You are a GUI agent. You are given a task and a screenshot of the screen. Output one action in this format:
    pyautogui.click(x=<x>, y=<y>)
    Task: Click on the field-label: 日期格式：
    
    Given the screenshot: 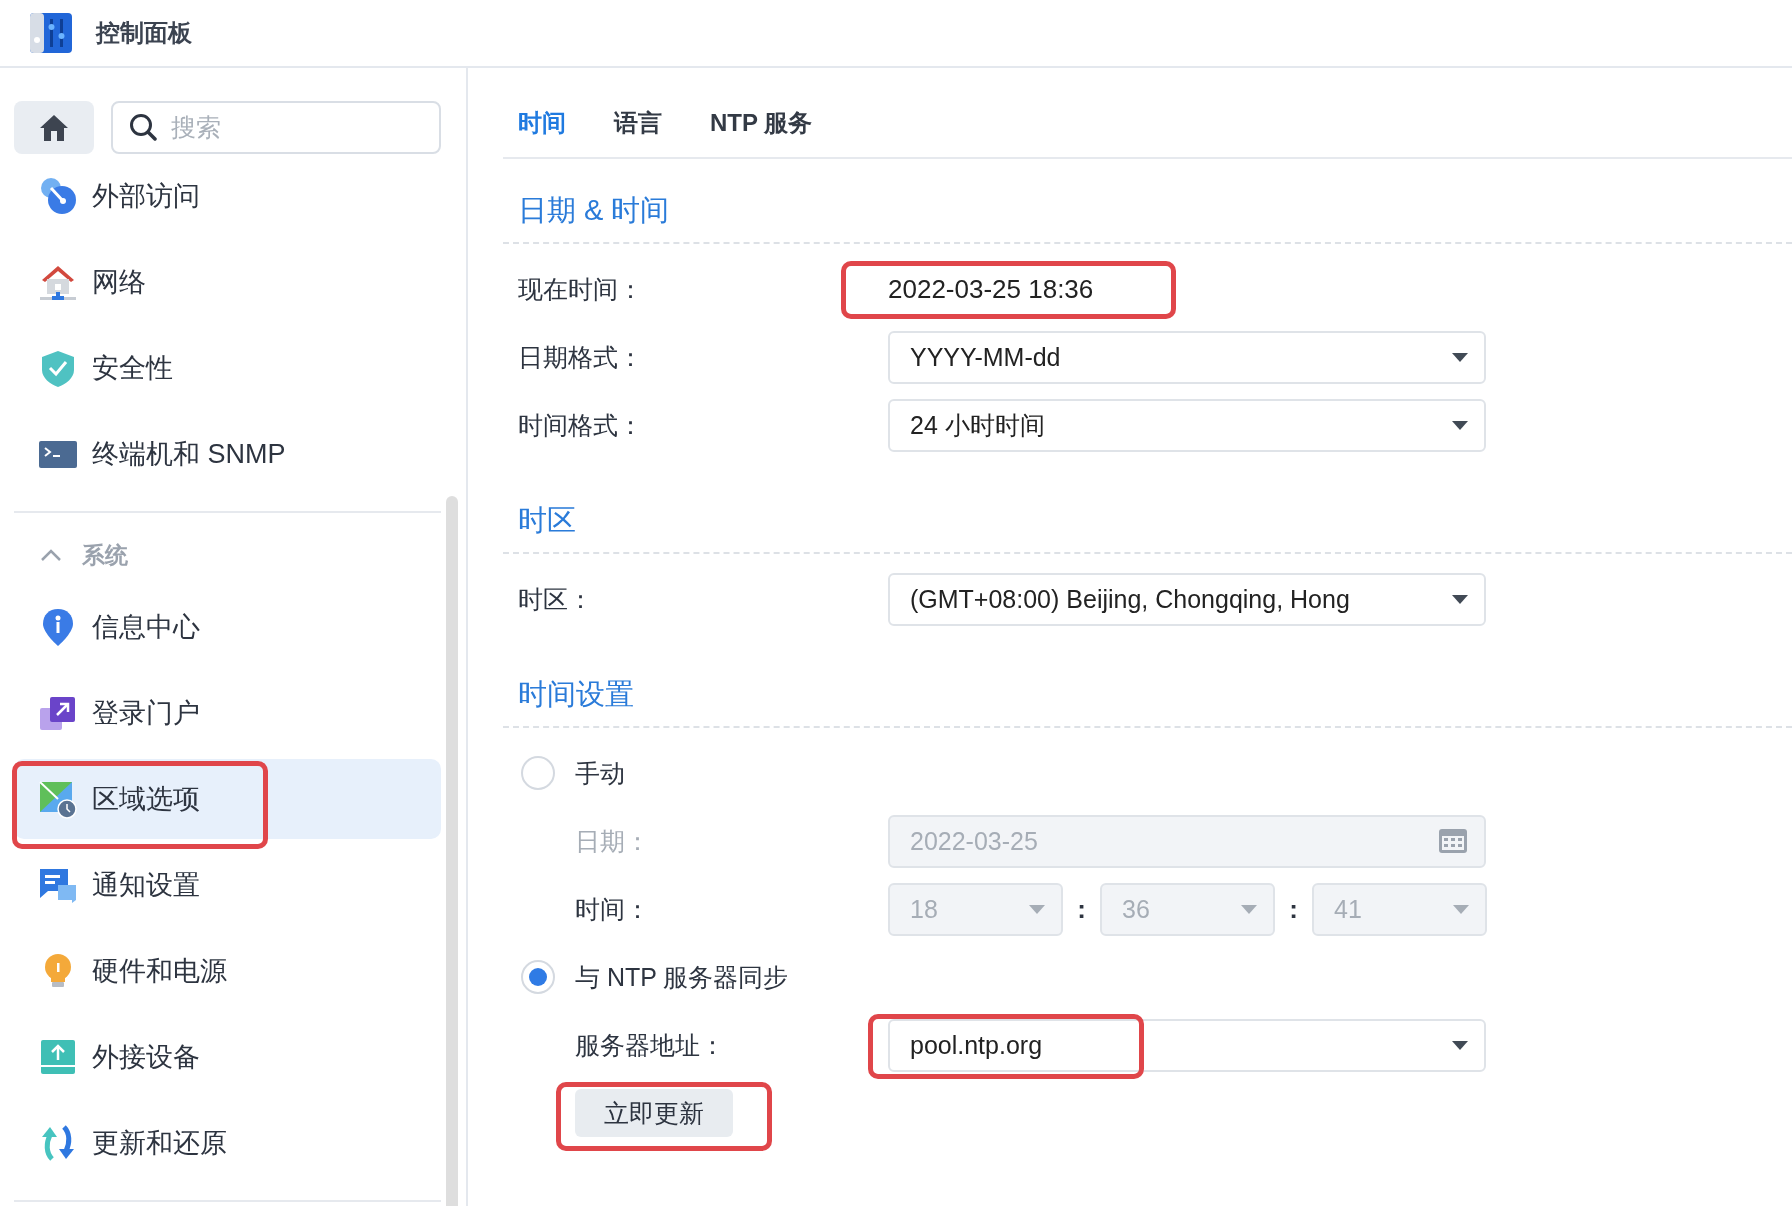 What is the action you would take?
    pyautogui.click(x=581, y=357)
    